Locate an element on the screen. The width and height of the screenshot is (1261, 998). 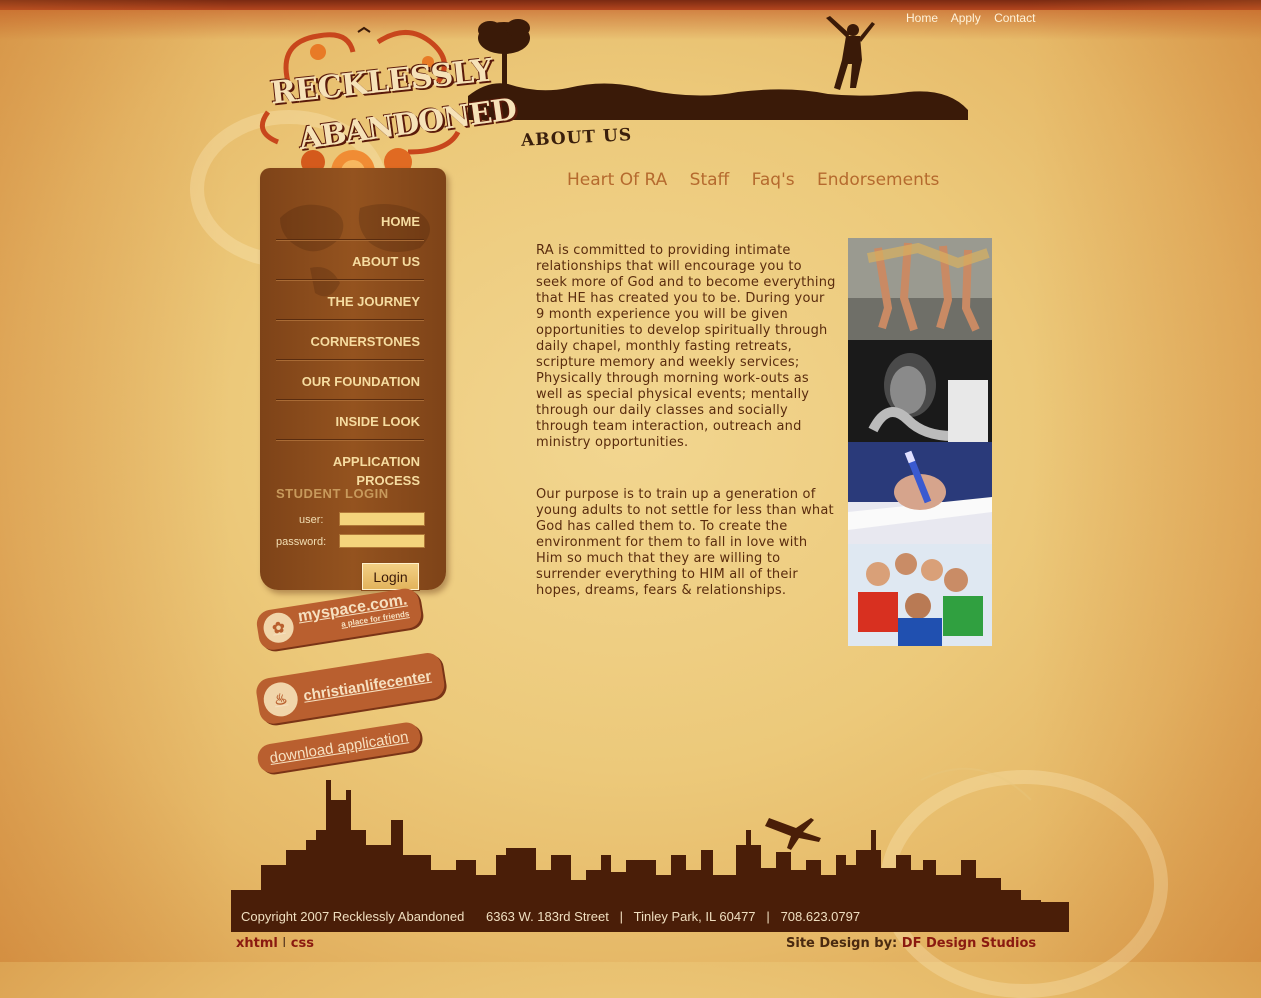
writing-hand-photo is located at coordinates (920, 493).